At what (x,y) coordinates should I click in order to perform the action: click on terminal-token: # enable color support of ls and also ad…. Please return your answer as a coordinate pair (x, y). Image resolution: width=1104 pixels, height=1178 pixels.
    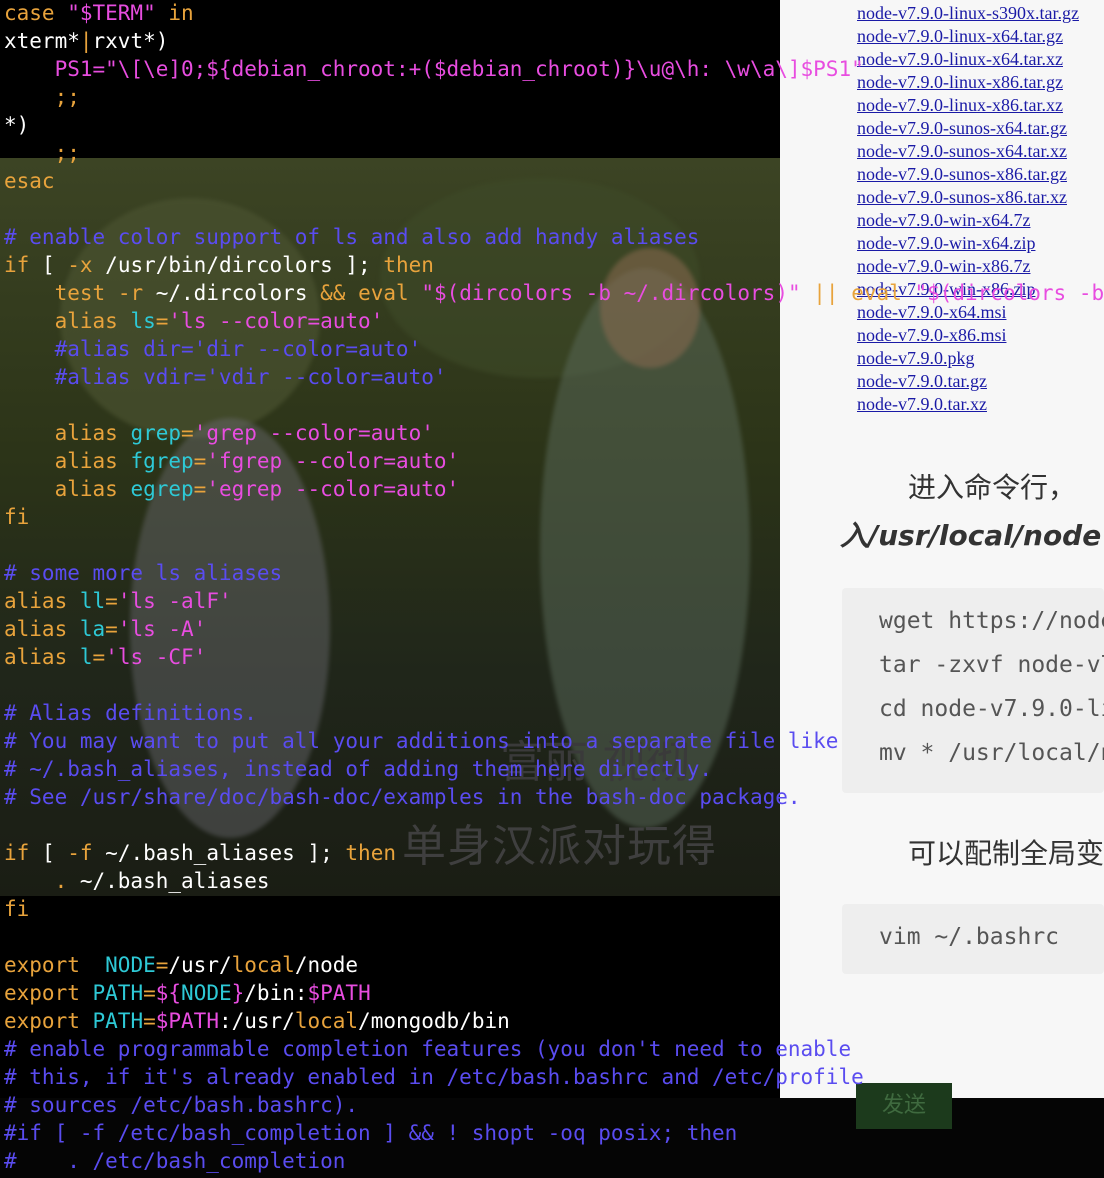
    Looking at the image, I should click on (352, 237).